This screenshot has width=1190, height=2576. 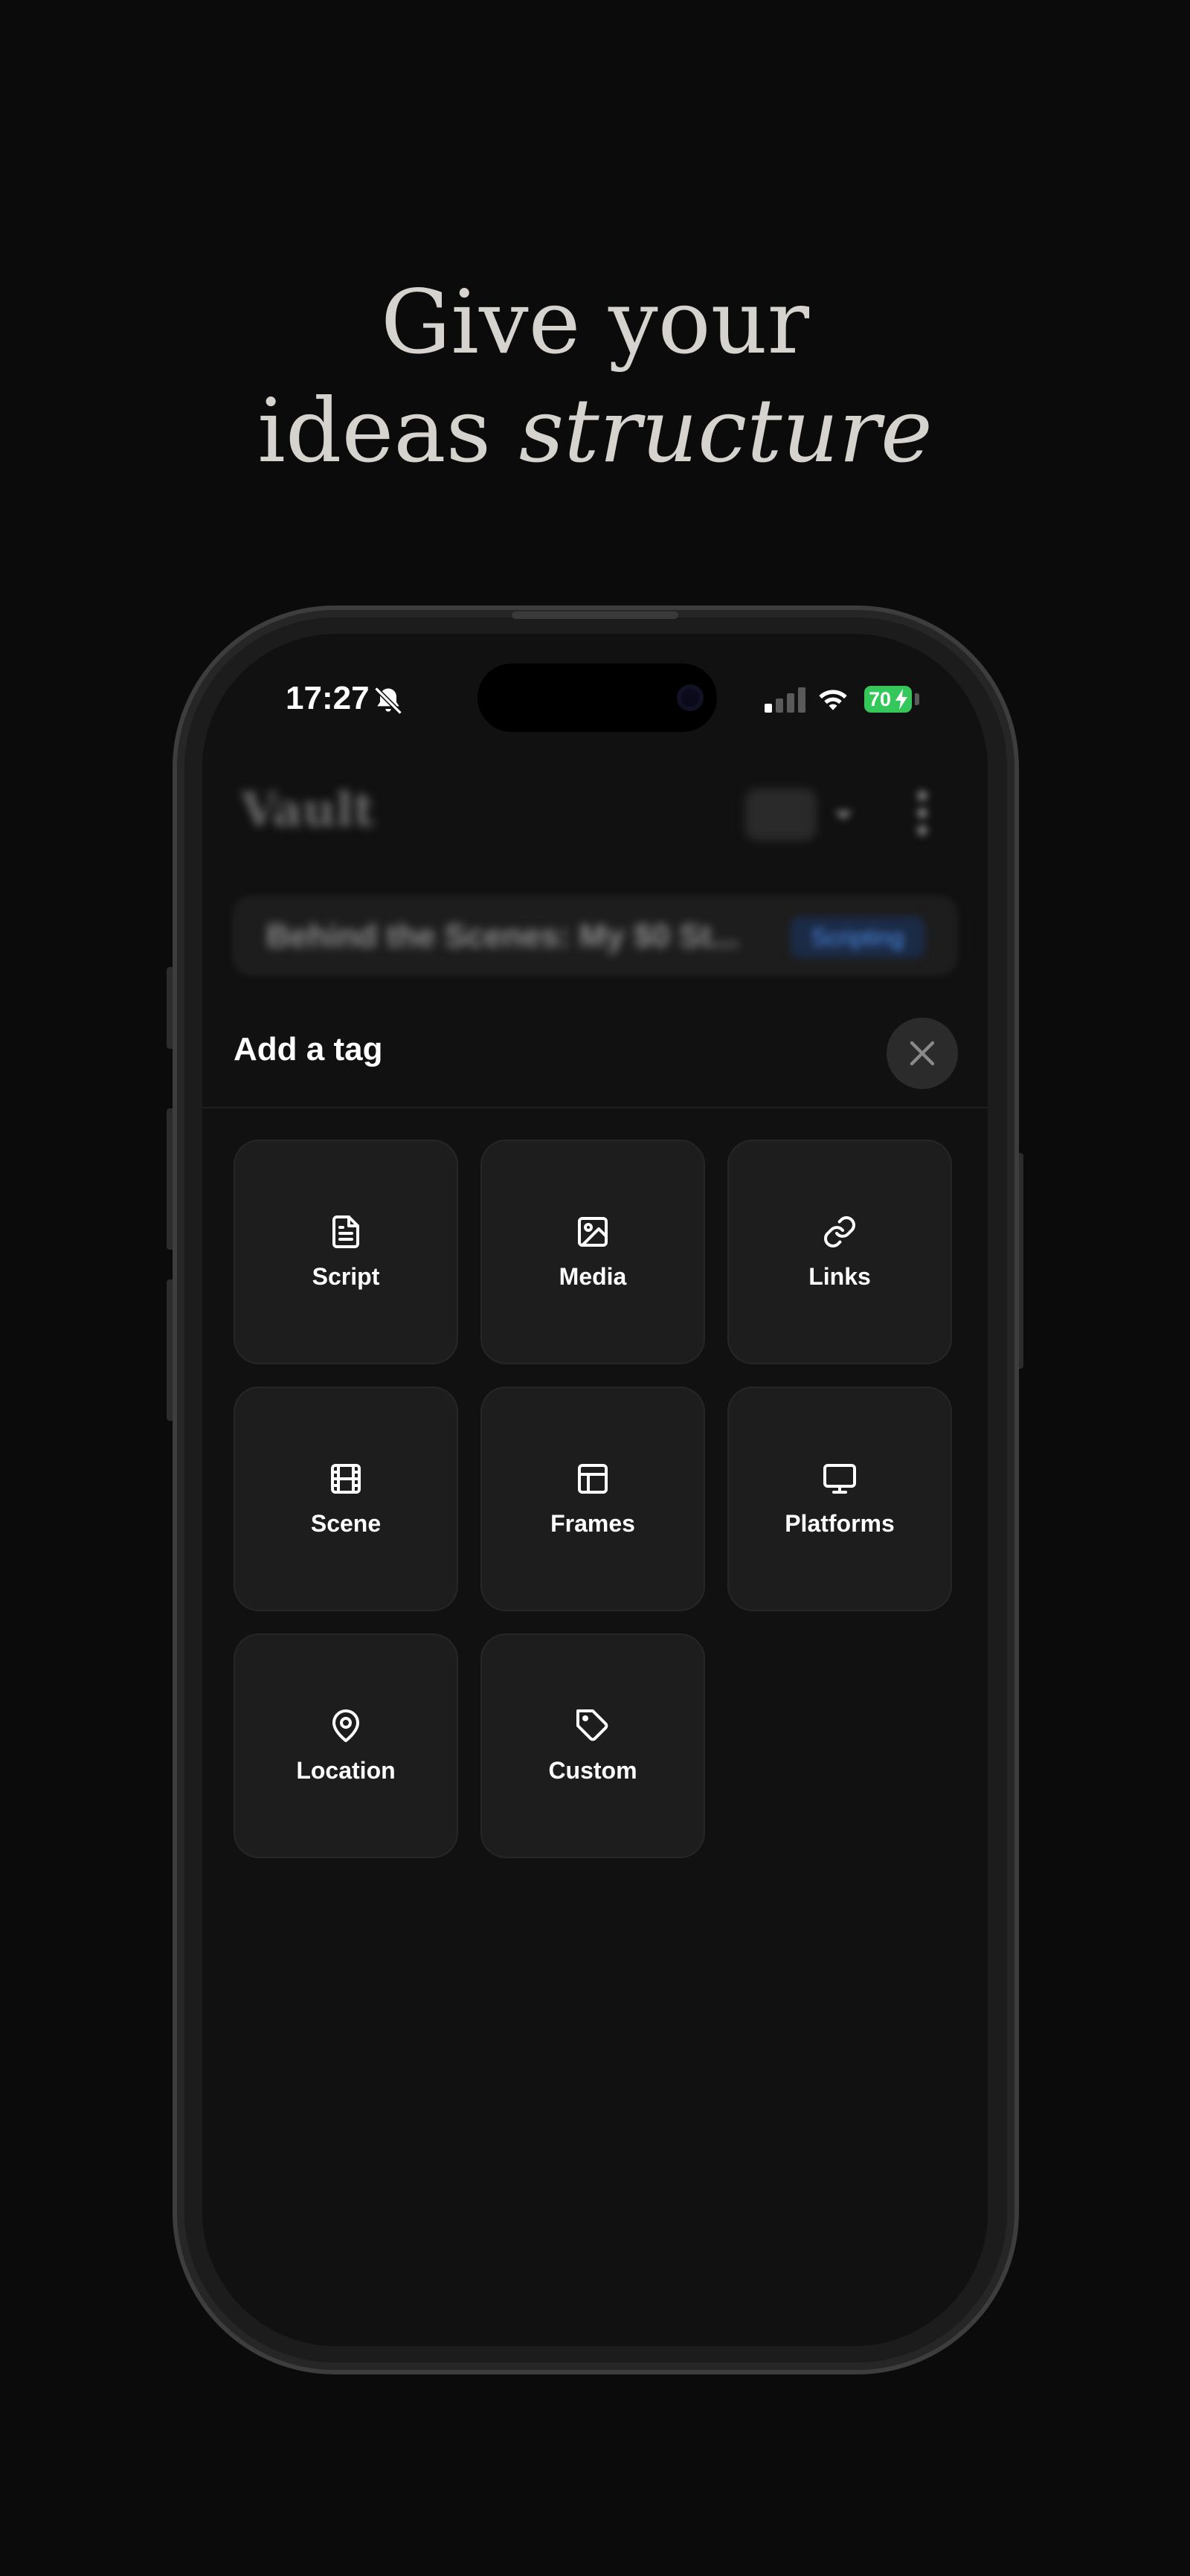 I want to click on dynamic-island, so click(x=597, y=698).